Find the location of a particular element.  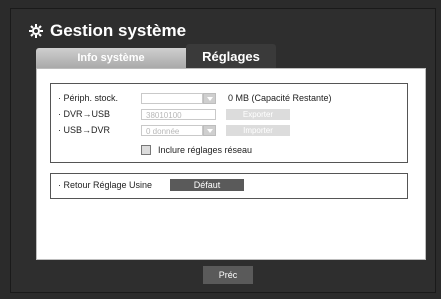

storage-dropdown-arrow-icon is located at coordinates (209, 98).